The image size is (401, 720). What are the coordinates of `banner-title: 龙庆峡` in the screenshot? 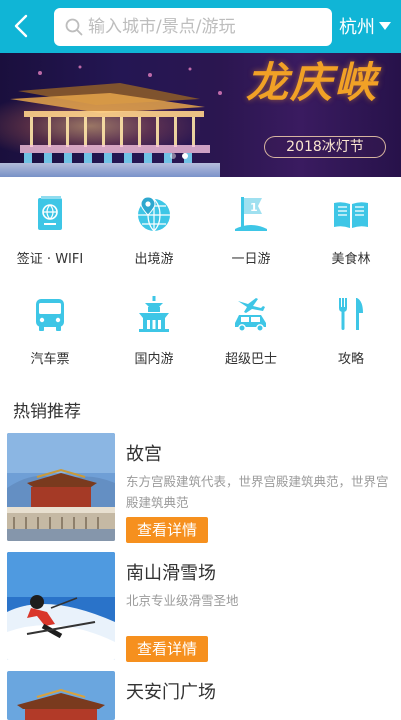 It's located at (312, 82).